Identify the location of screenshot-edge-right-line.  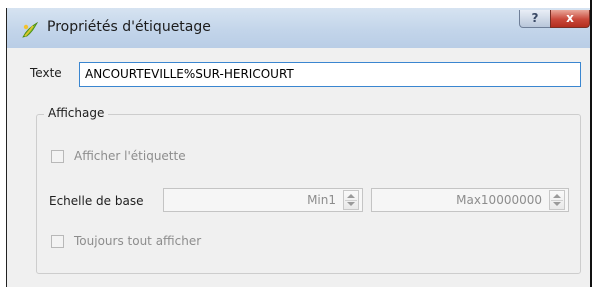
(591, 143).